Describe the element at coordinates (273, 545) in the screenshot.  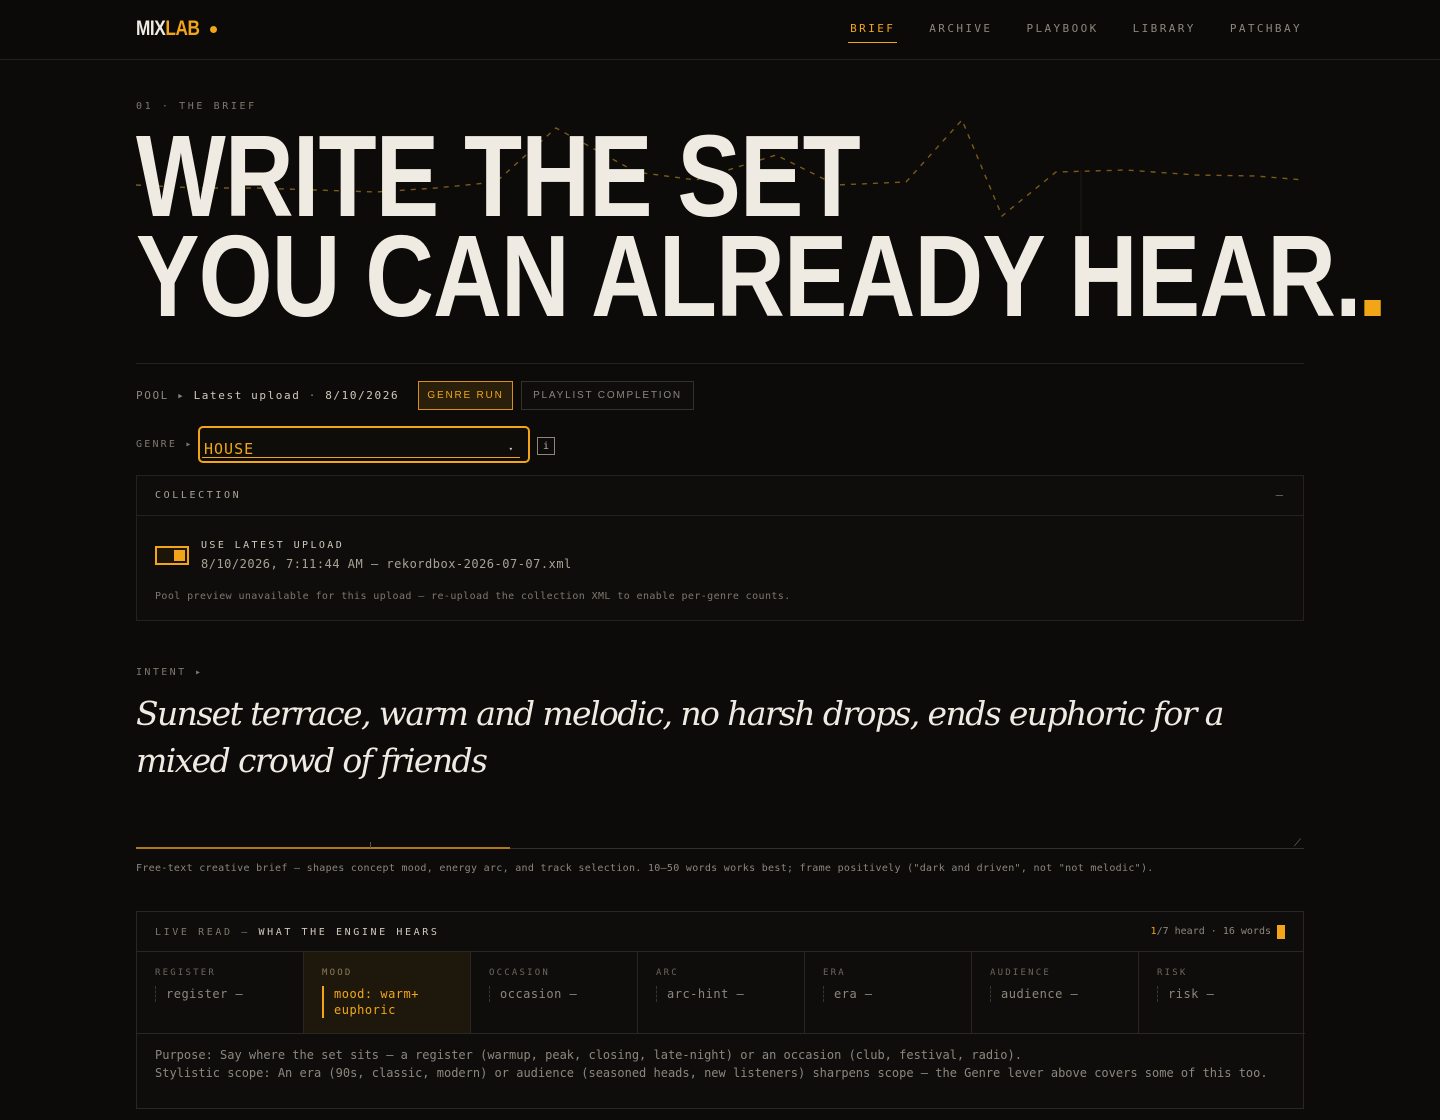
I see `use-latest-label: USE LATEST UPLOAD` at that location.